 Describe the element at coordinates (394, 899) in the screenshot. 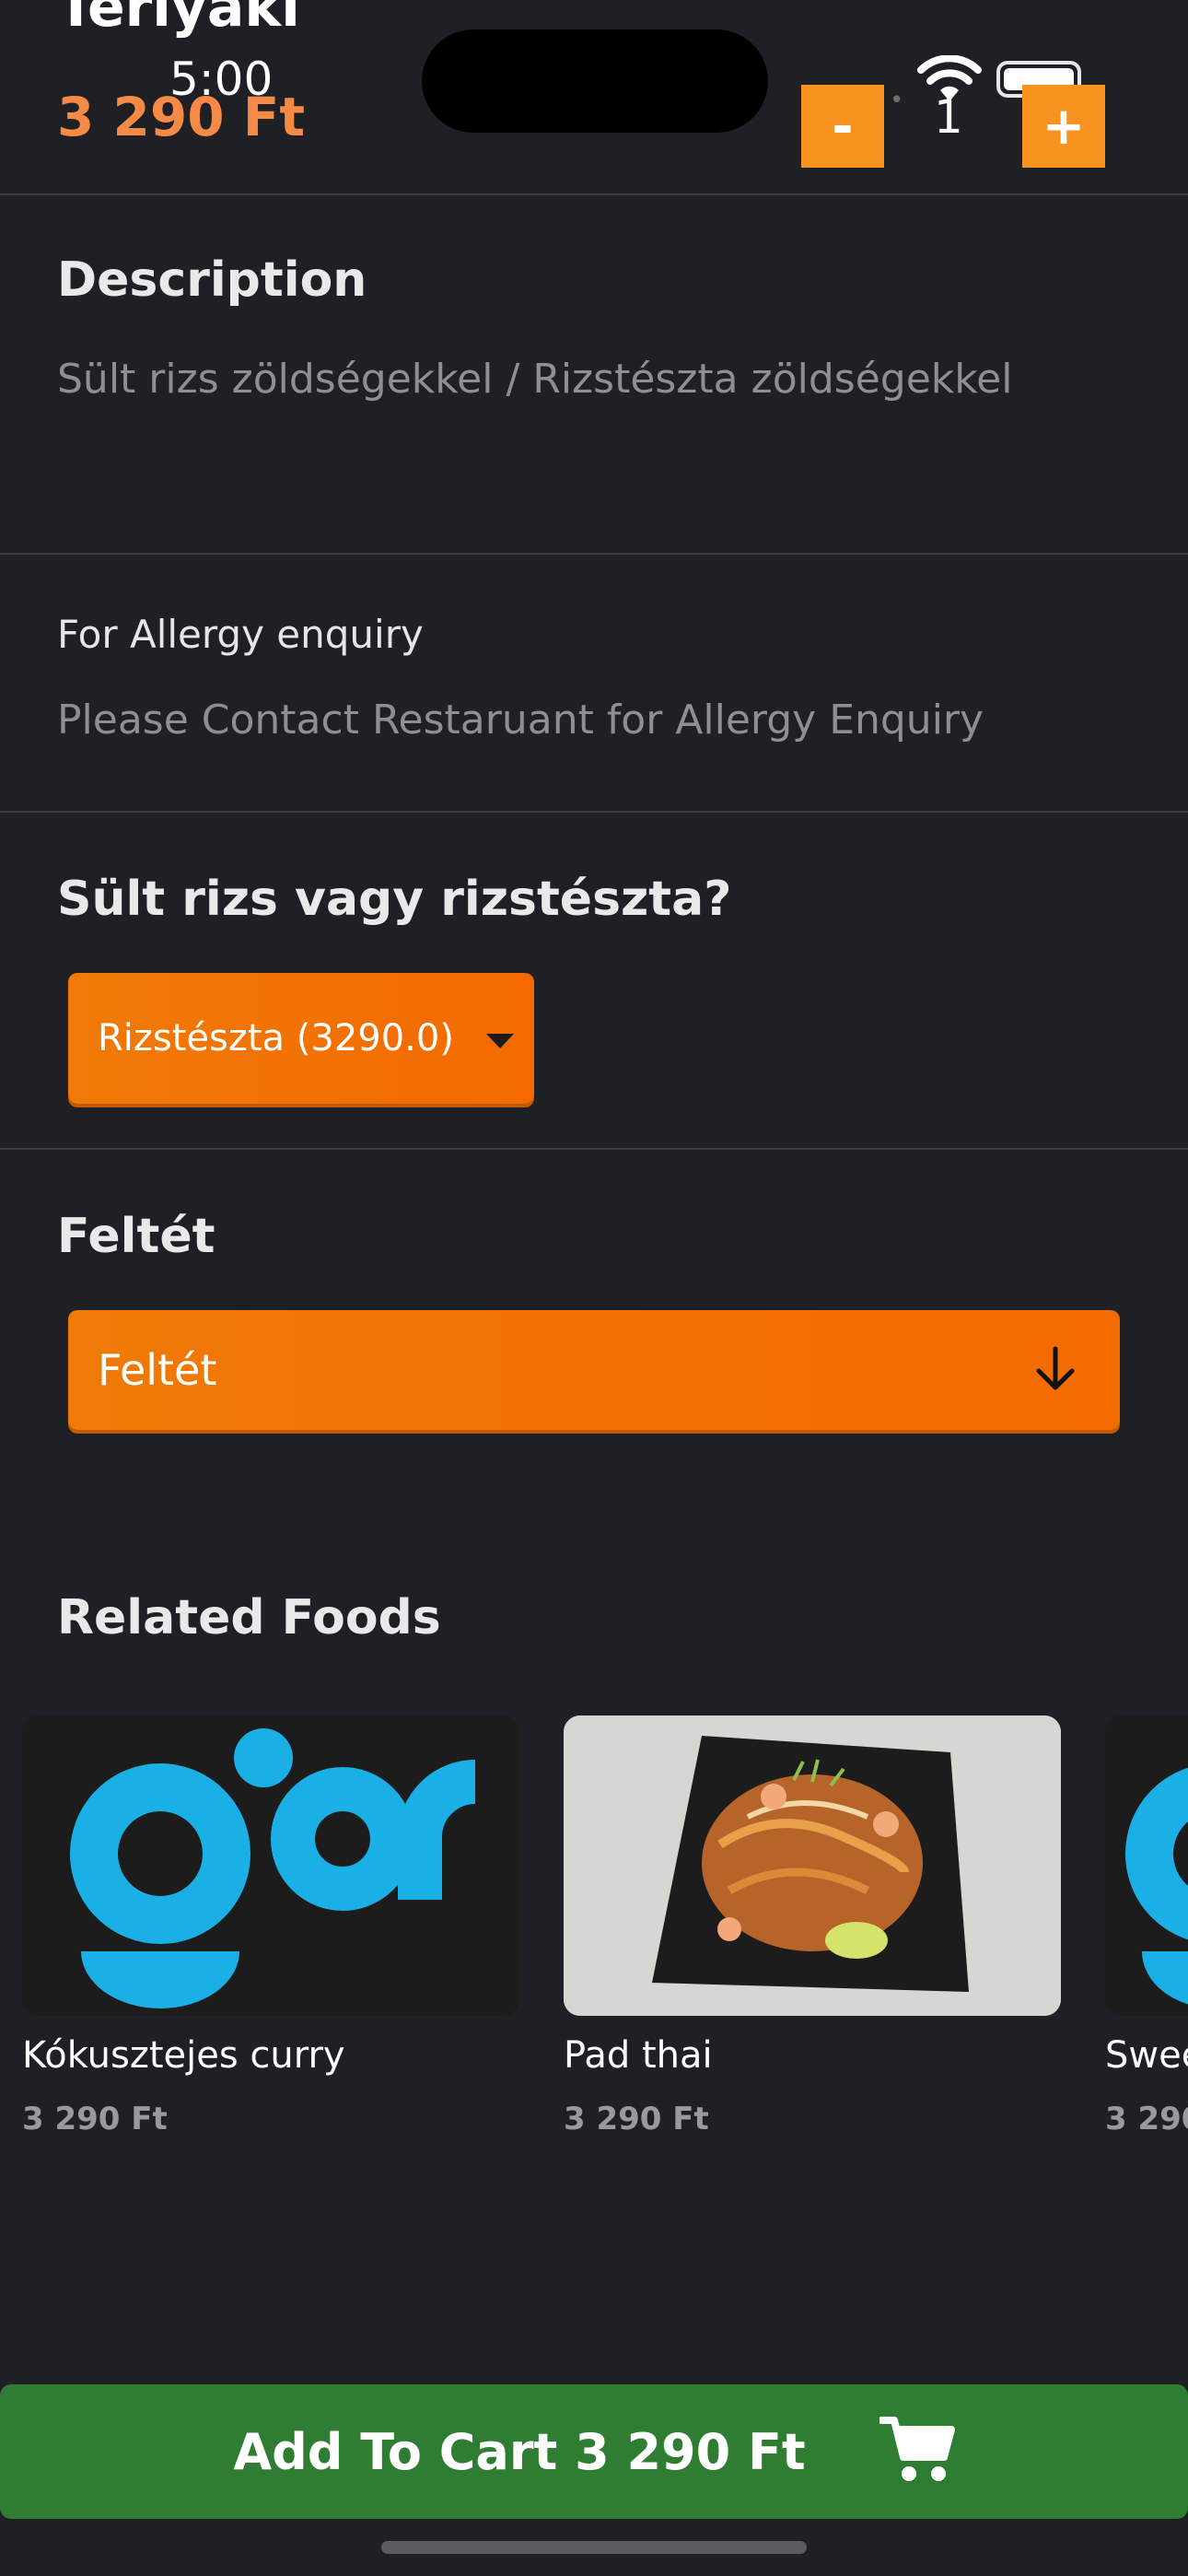

I see `variant-heading: Sült rizs vagy rizstészta?` at that location.